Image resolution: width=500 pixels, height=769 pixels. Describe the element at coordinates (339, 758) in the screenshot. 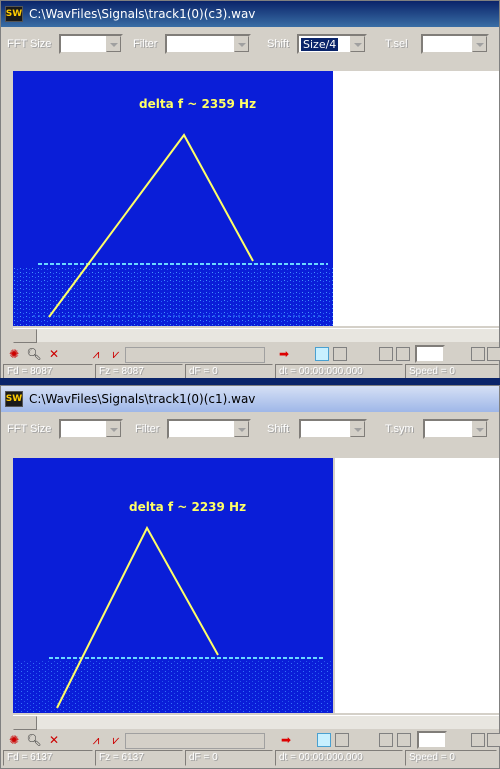

I see `status-dt: dt = 00:00:000.000` at that location.